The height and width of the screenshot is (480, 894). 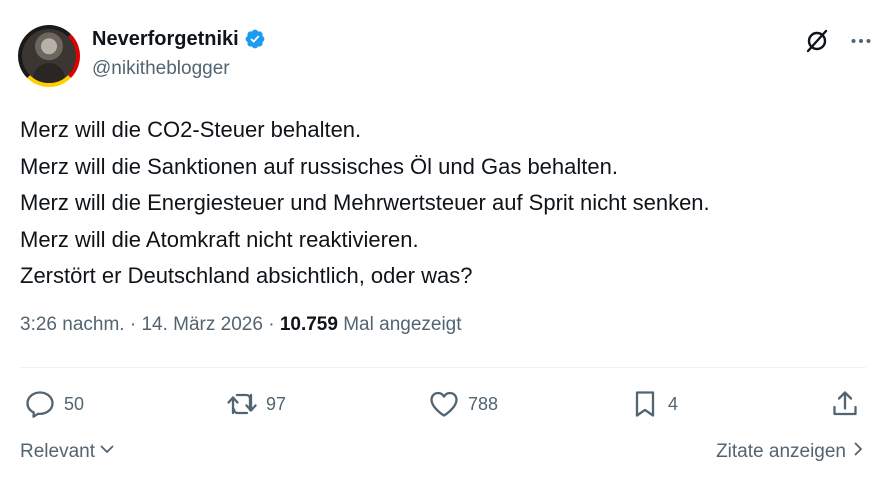 I want to click on name-row: Neverforgetniki, so click(x=179, y=39).